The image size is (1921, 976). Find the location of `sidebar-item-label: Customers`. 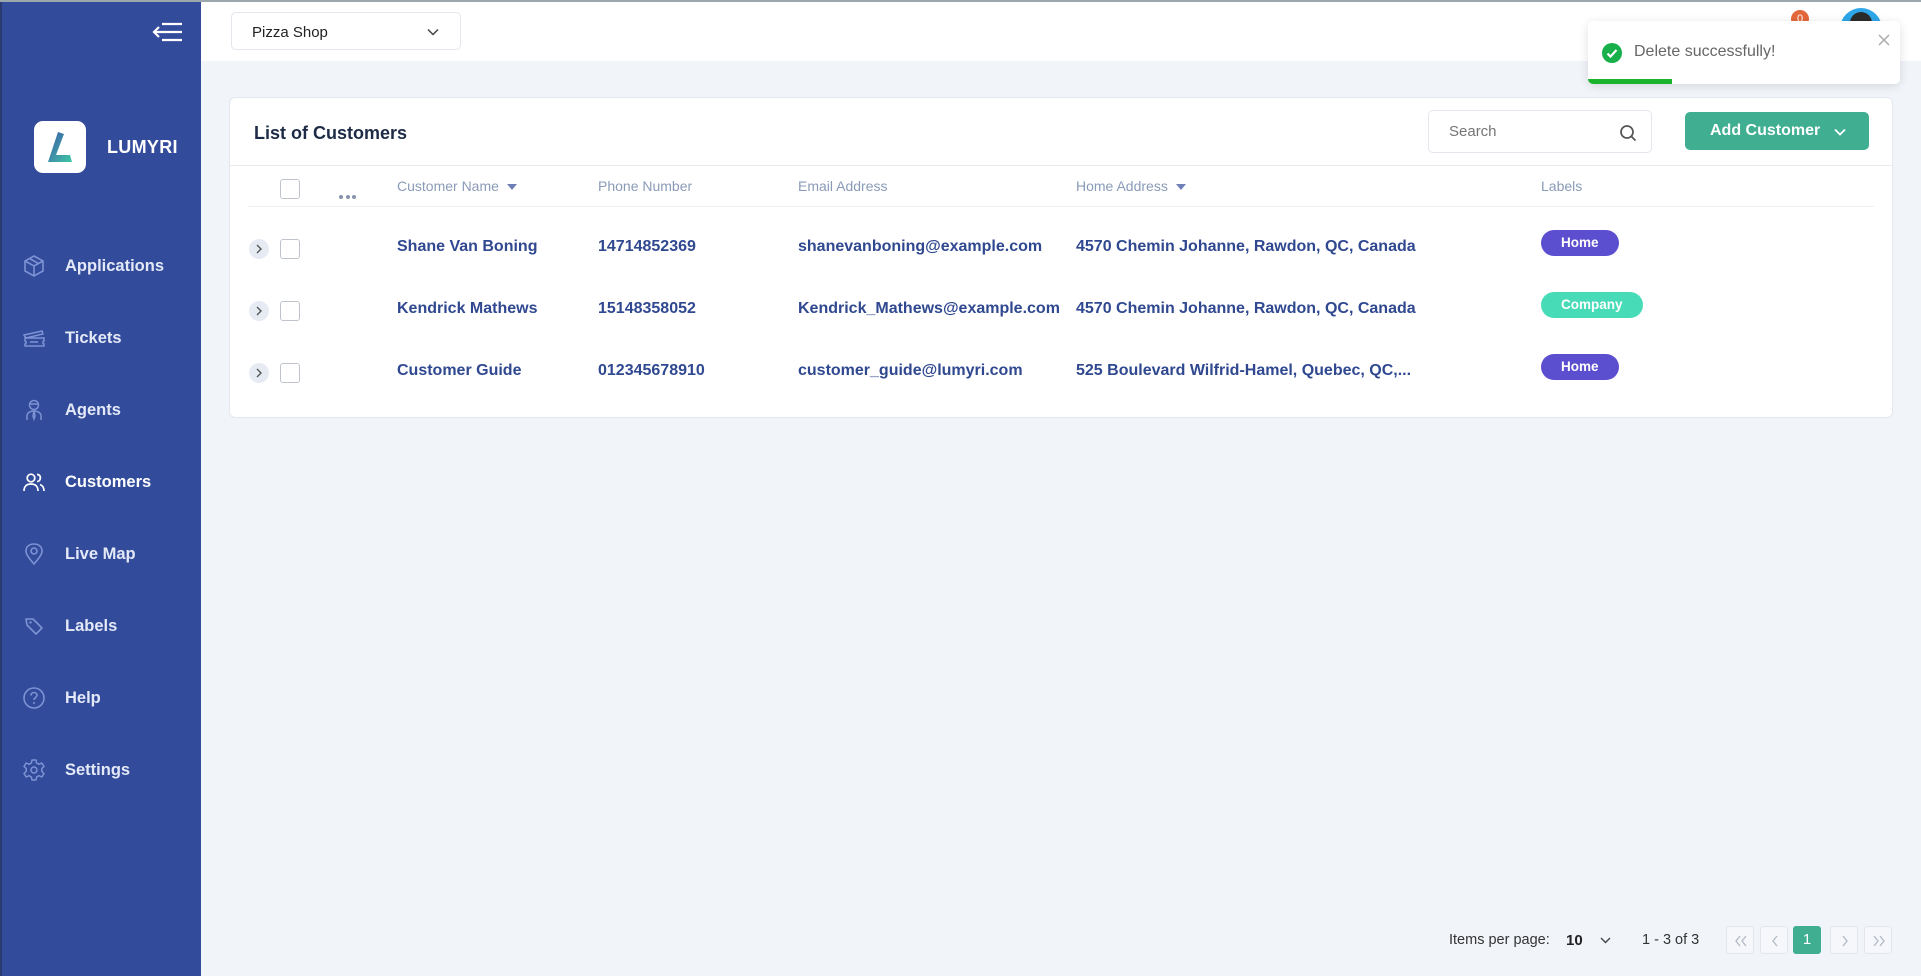

sidebar-item-label: Customers is located at coordinates (108, 481).